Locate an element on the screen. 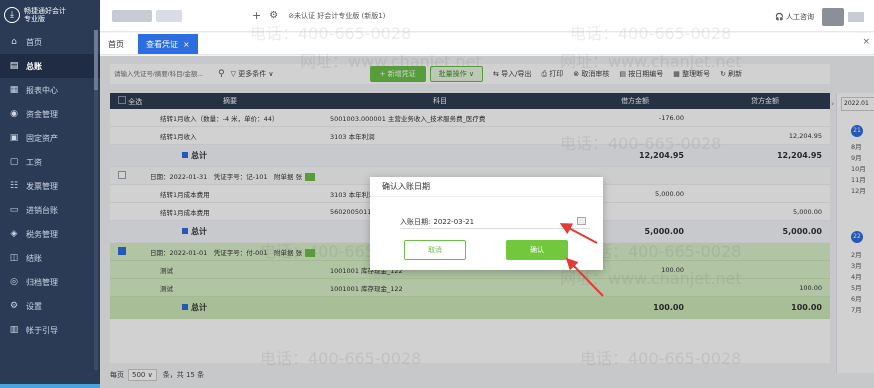 Image resolution: width=874 pixels, height=388 pixels. ledger-icon: ▤ is located at coordinates (14, 66).